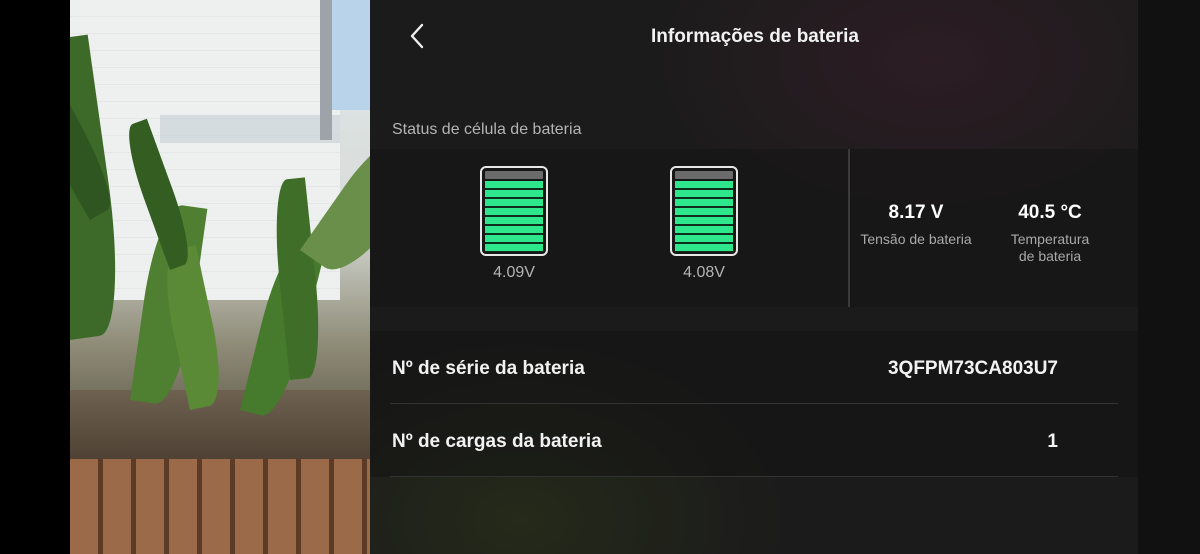 This screenshot has height=554, width=1200. I want to click on serial-number-value: 3QFPM73CA803U7, so click(972, 368).